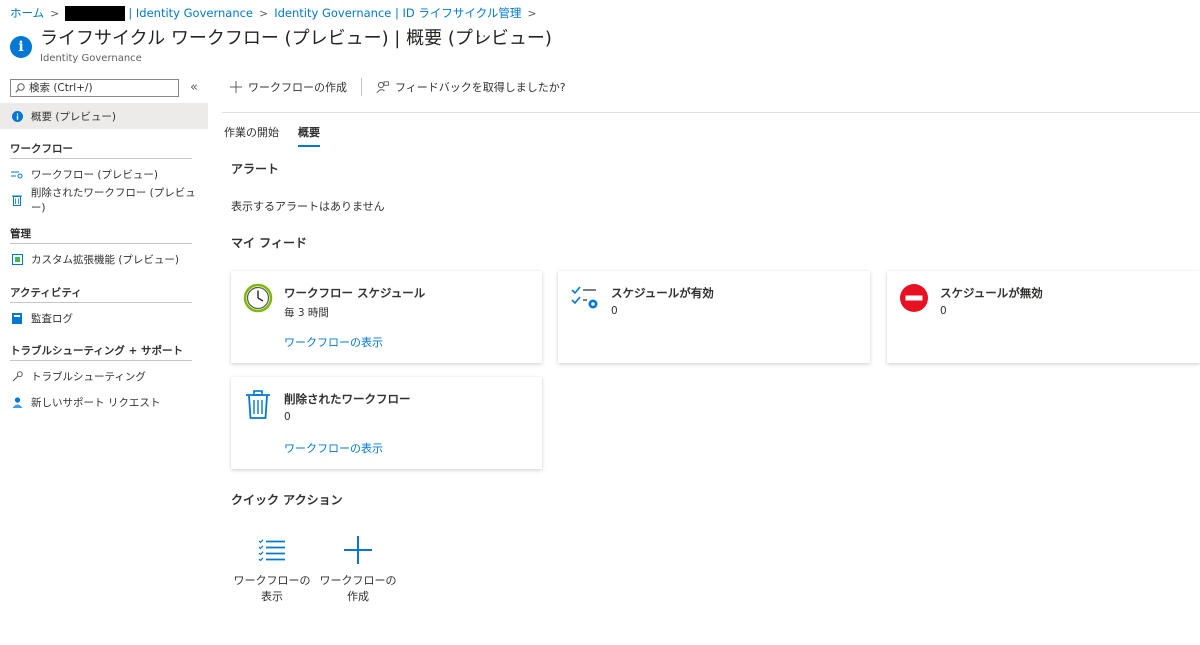 The width and height of the screenshot is (1200, 645). Describe the element at coordinates (21, 47) in the screenshot. I see `info-icon: i` at that location.